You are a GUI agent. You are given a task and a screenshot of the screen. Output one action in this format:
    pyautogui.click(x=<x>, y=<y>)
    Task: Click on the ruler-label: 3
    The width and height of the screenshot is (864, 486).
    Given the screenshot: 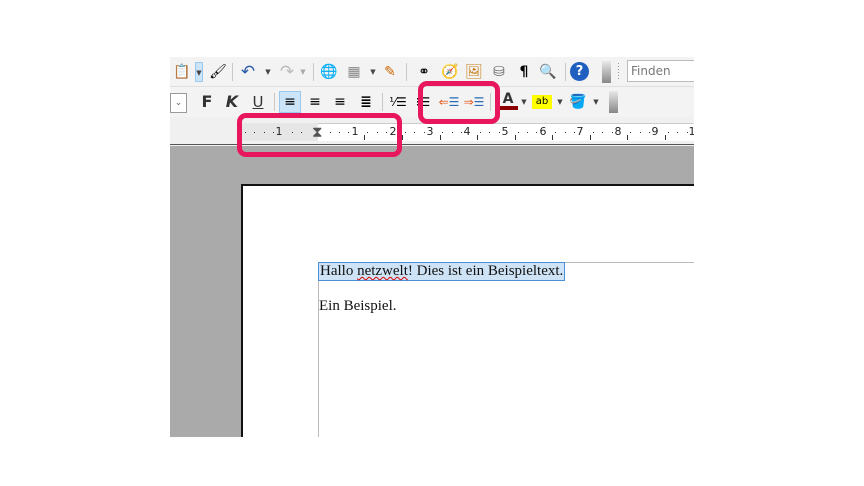 What is the action you would take?
    pyautogui.click(x=430, y=131)
    